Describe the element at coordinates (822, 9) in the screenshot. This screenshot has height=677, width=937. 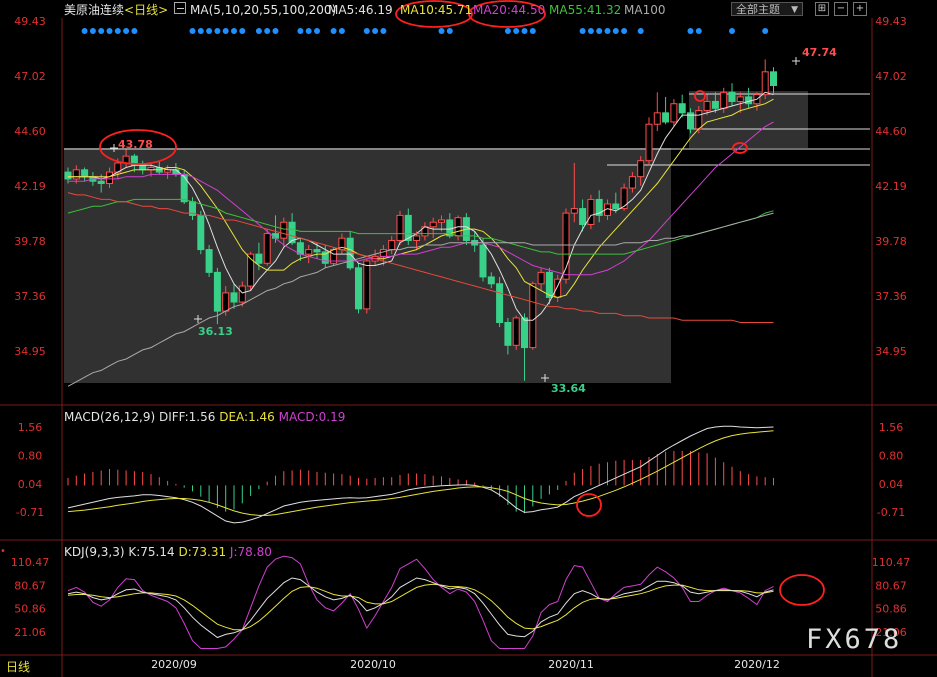
I see `grid-icon: ⊞` at that location.